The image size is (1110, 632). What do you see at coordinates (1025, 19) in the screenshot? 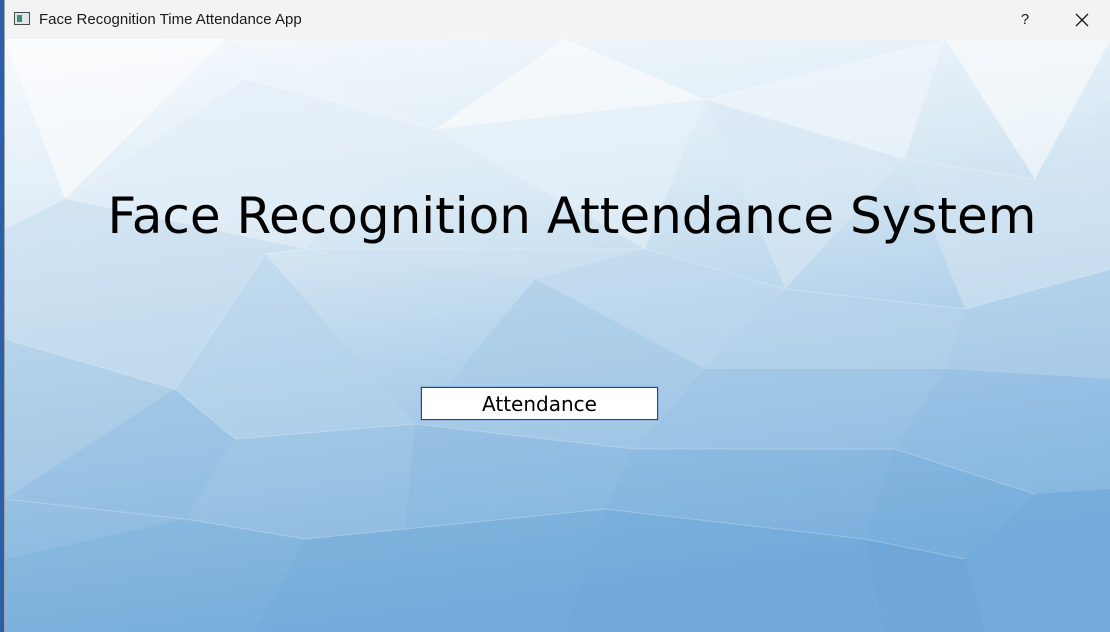
I see `help-button: ?` at bounding box center [1025, 19].